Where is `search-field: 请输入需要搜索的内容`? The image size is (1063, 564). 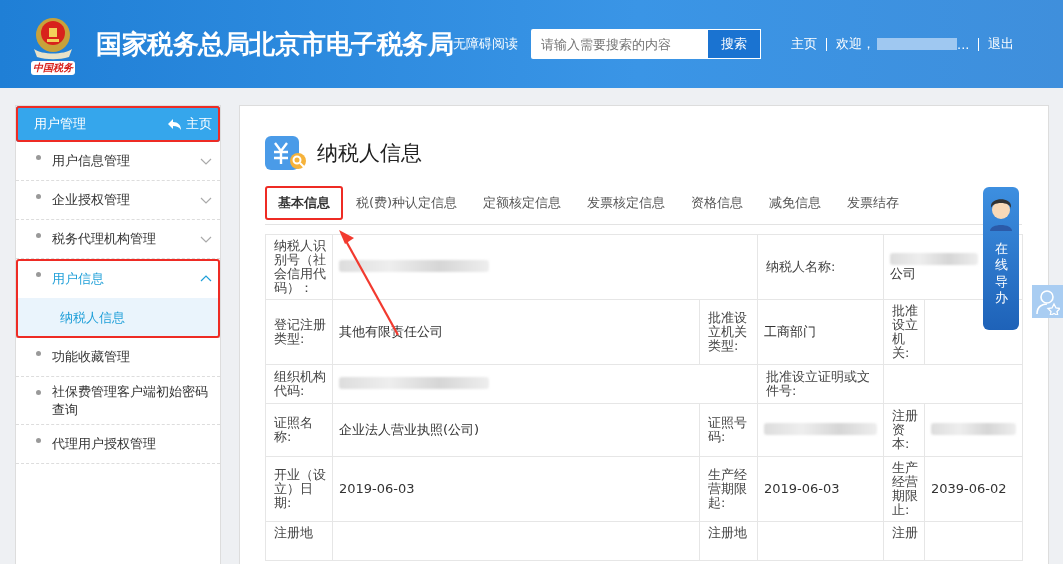 search-field: 请输入需要搜索的内容 is located at coordinates (619, 44).